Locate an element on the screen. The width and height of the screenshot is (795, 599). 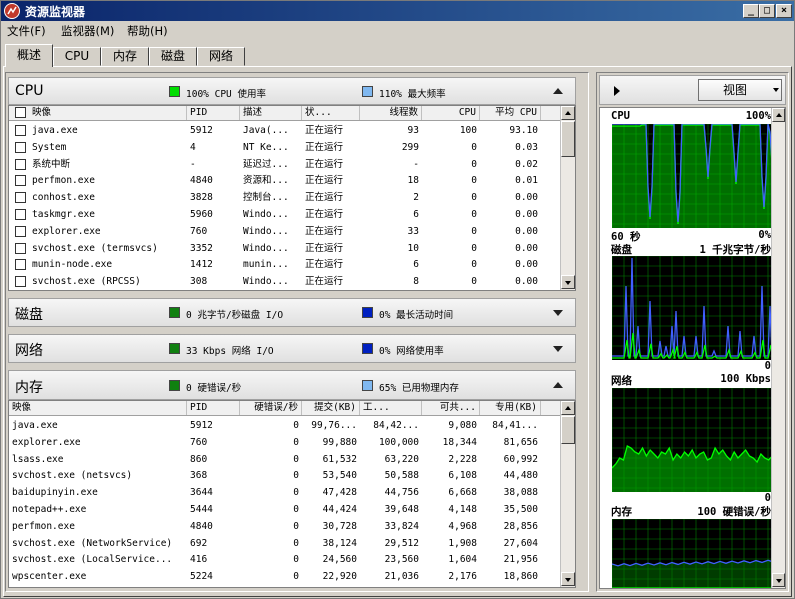
network-section-header: 网络 33 Kbps 网络 I/O 0% 网络使用率 is located at coordinates (292, 348).